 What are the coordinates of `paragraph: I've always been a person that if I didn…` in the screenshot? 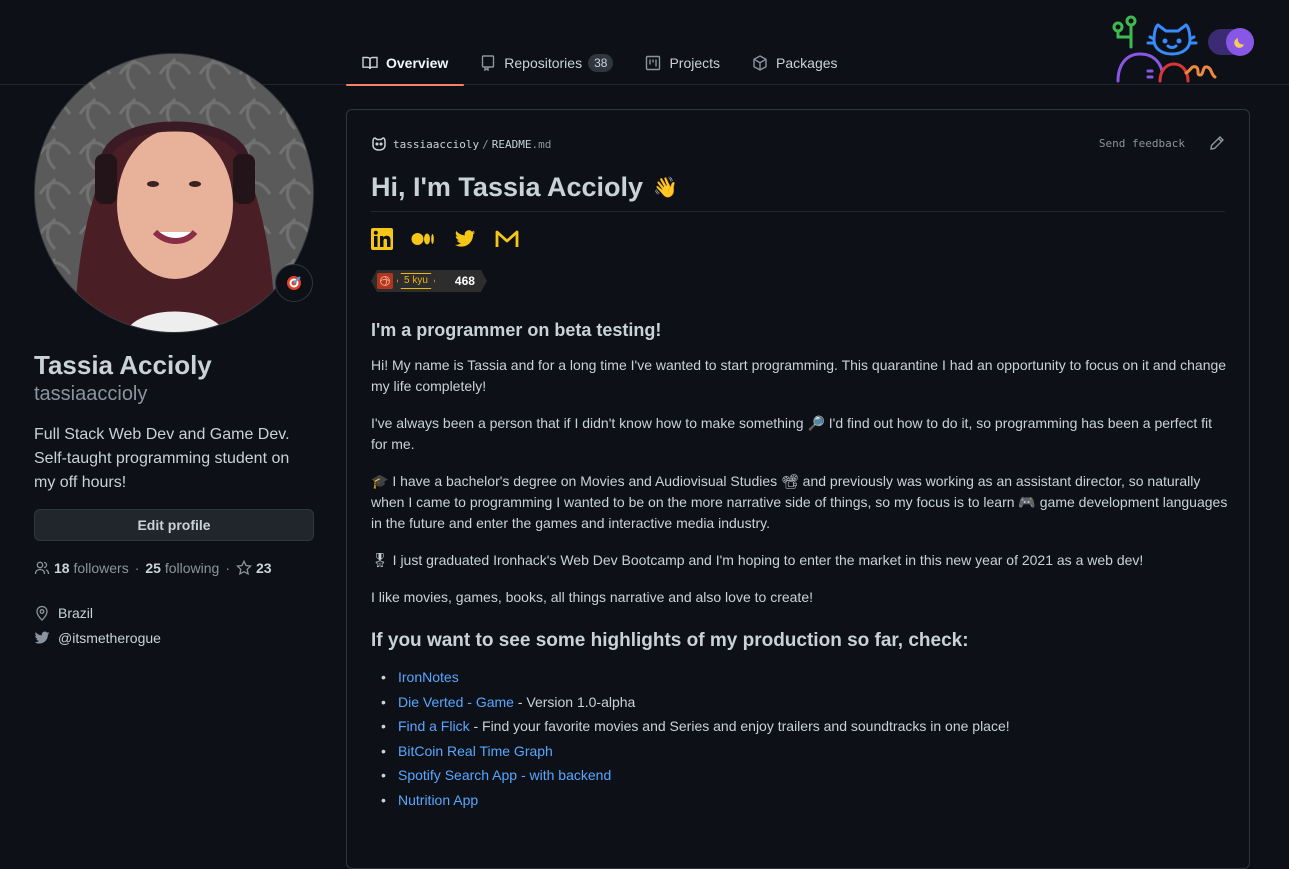 It's located at (792, 433).